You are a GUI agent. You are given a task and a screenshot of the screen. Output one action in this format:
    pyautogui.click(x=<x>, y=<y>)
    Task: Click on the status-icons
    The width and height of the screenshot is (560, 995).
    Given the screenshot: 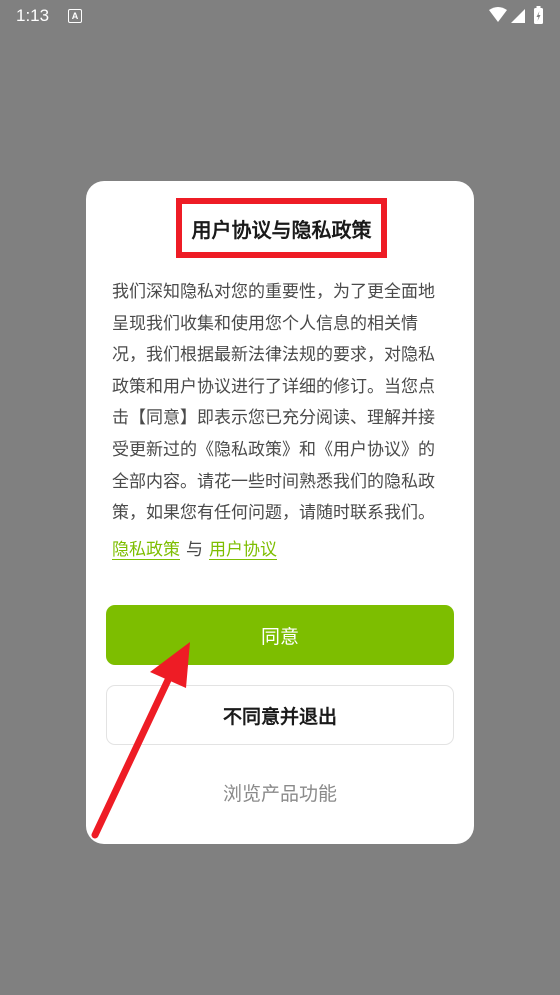 What is the action you would take?
    pyautogui.click(x=517, y=16)
    